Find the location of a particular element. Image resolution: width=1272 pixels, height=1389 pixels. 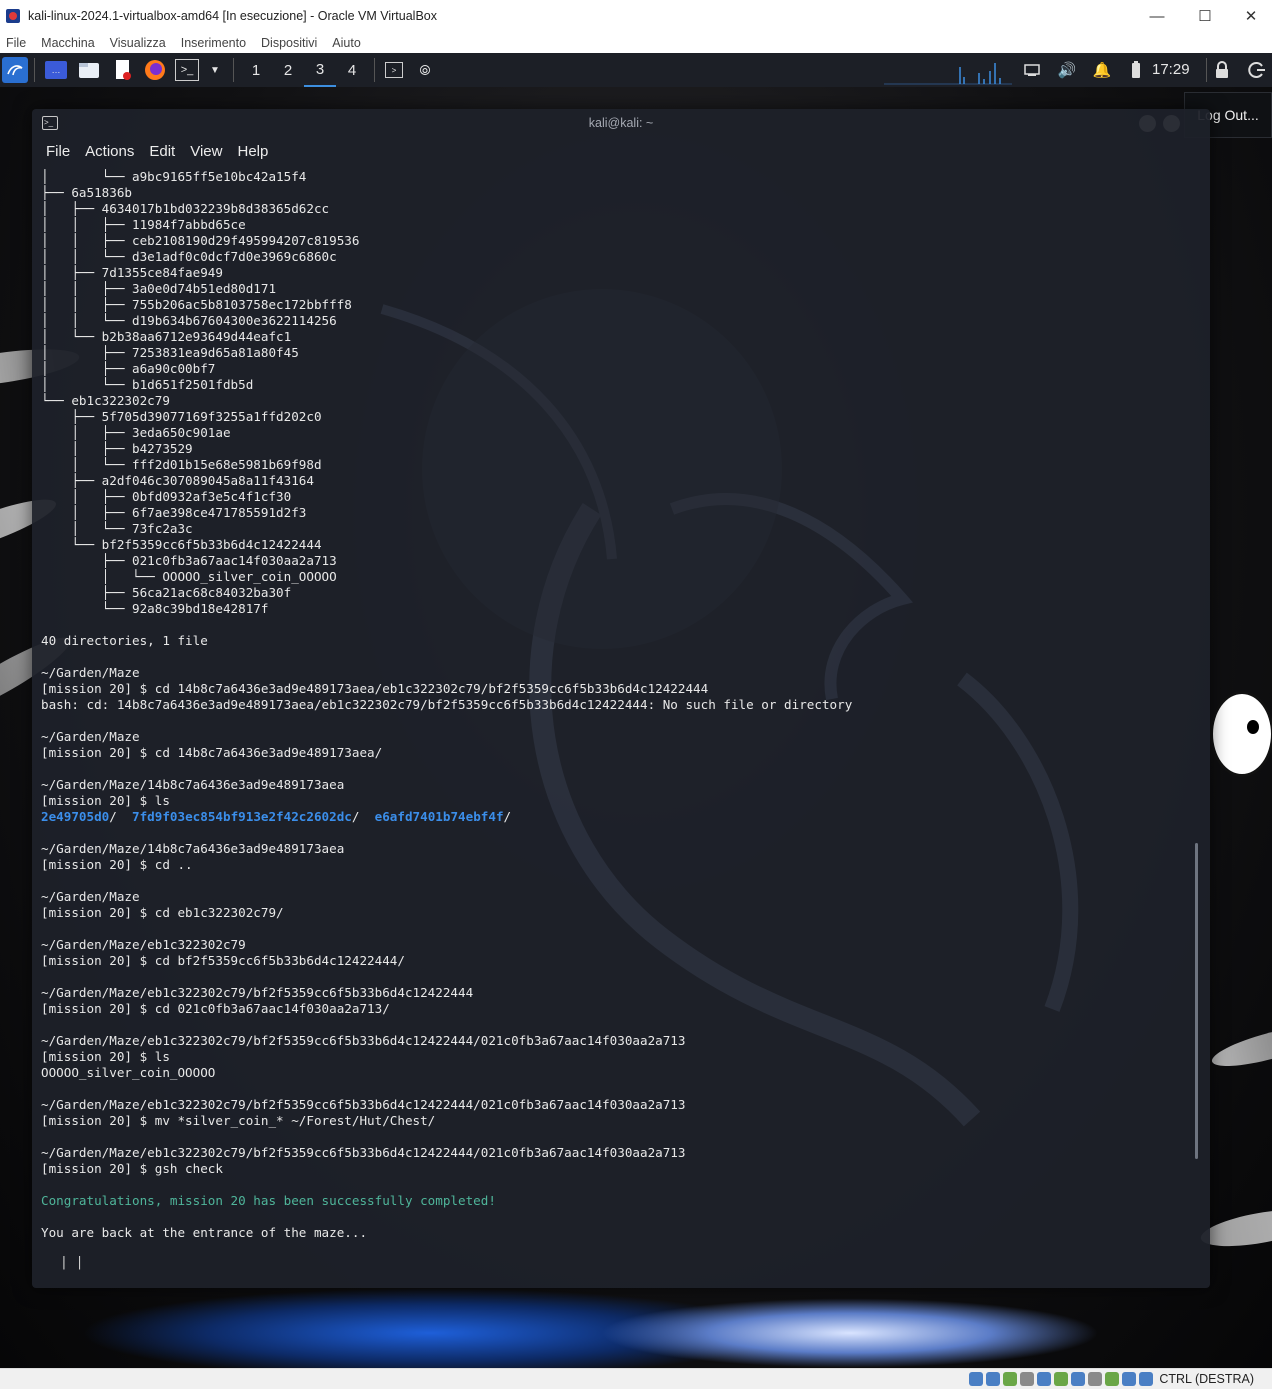

xeyes-widget is located at coordinates (1241, 734).